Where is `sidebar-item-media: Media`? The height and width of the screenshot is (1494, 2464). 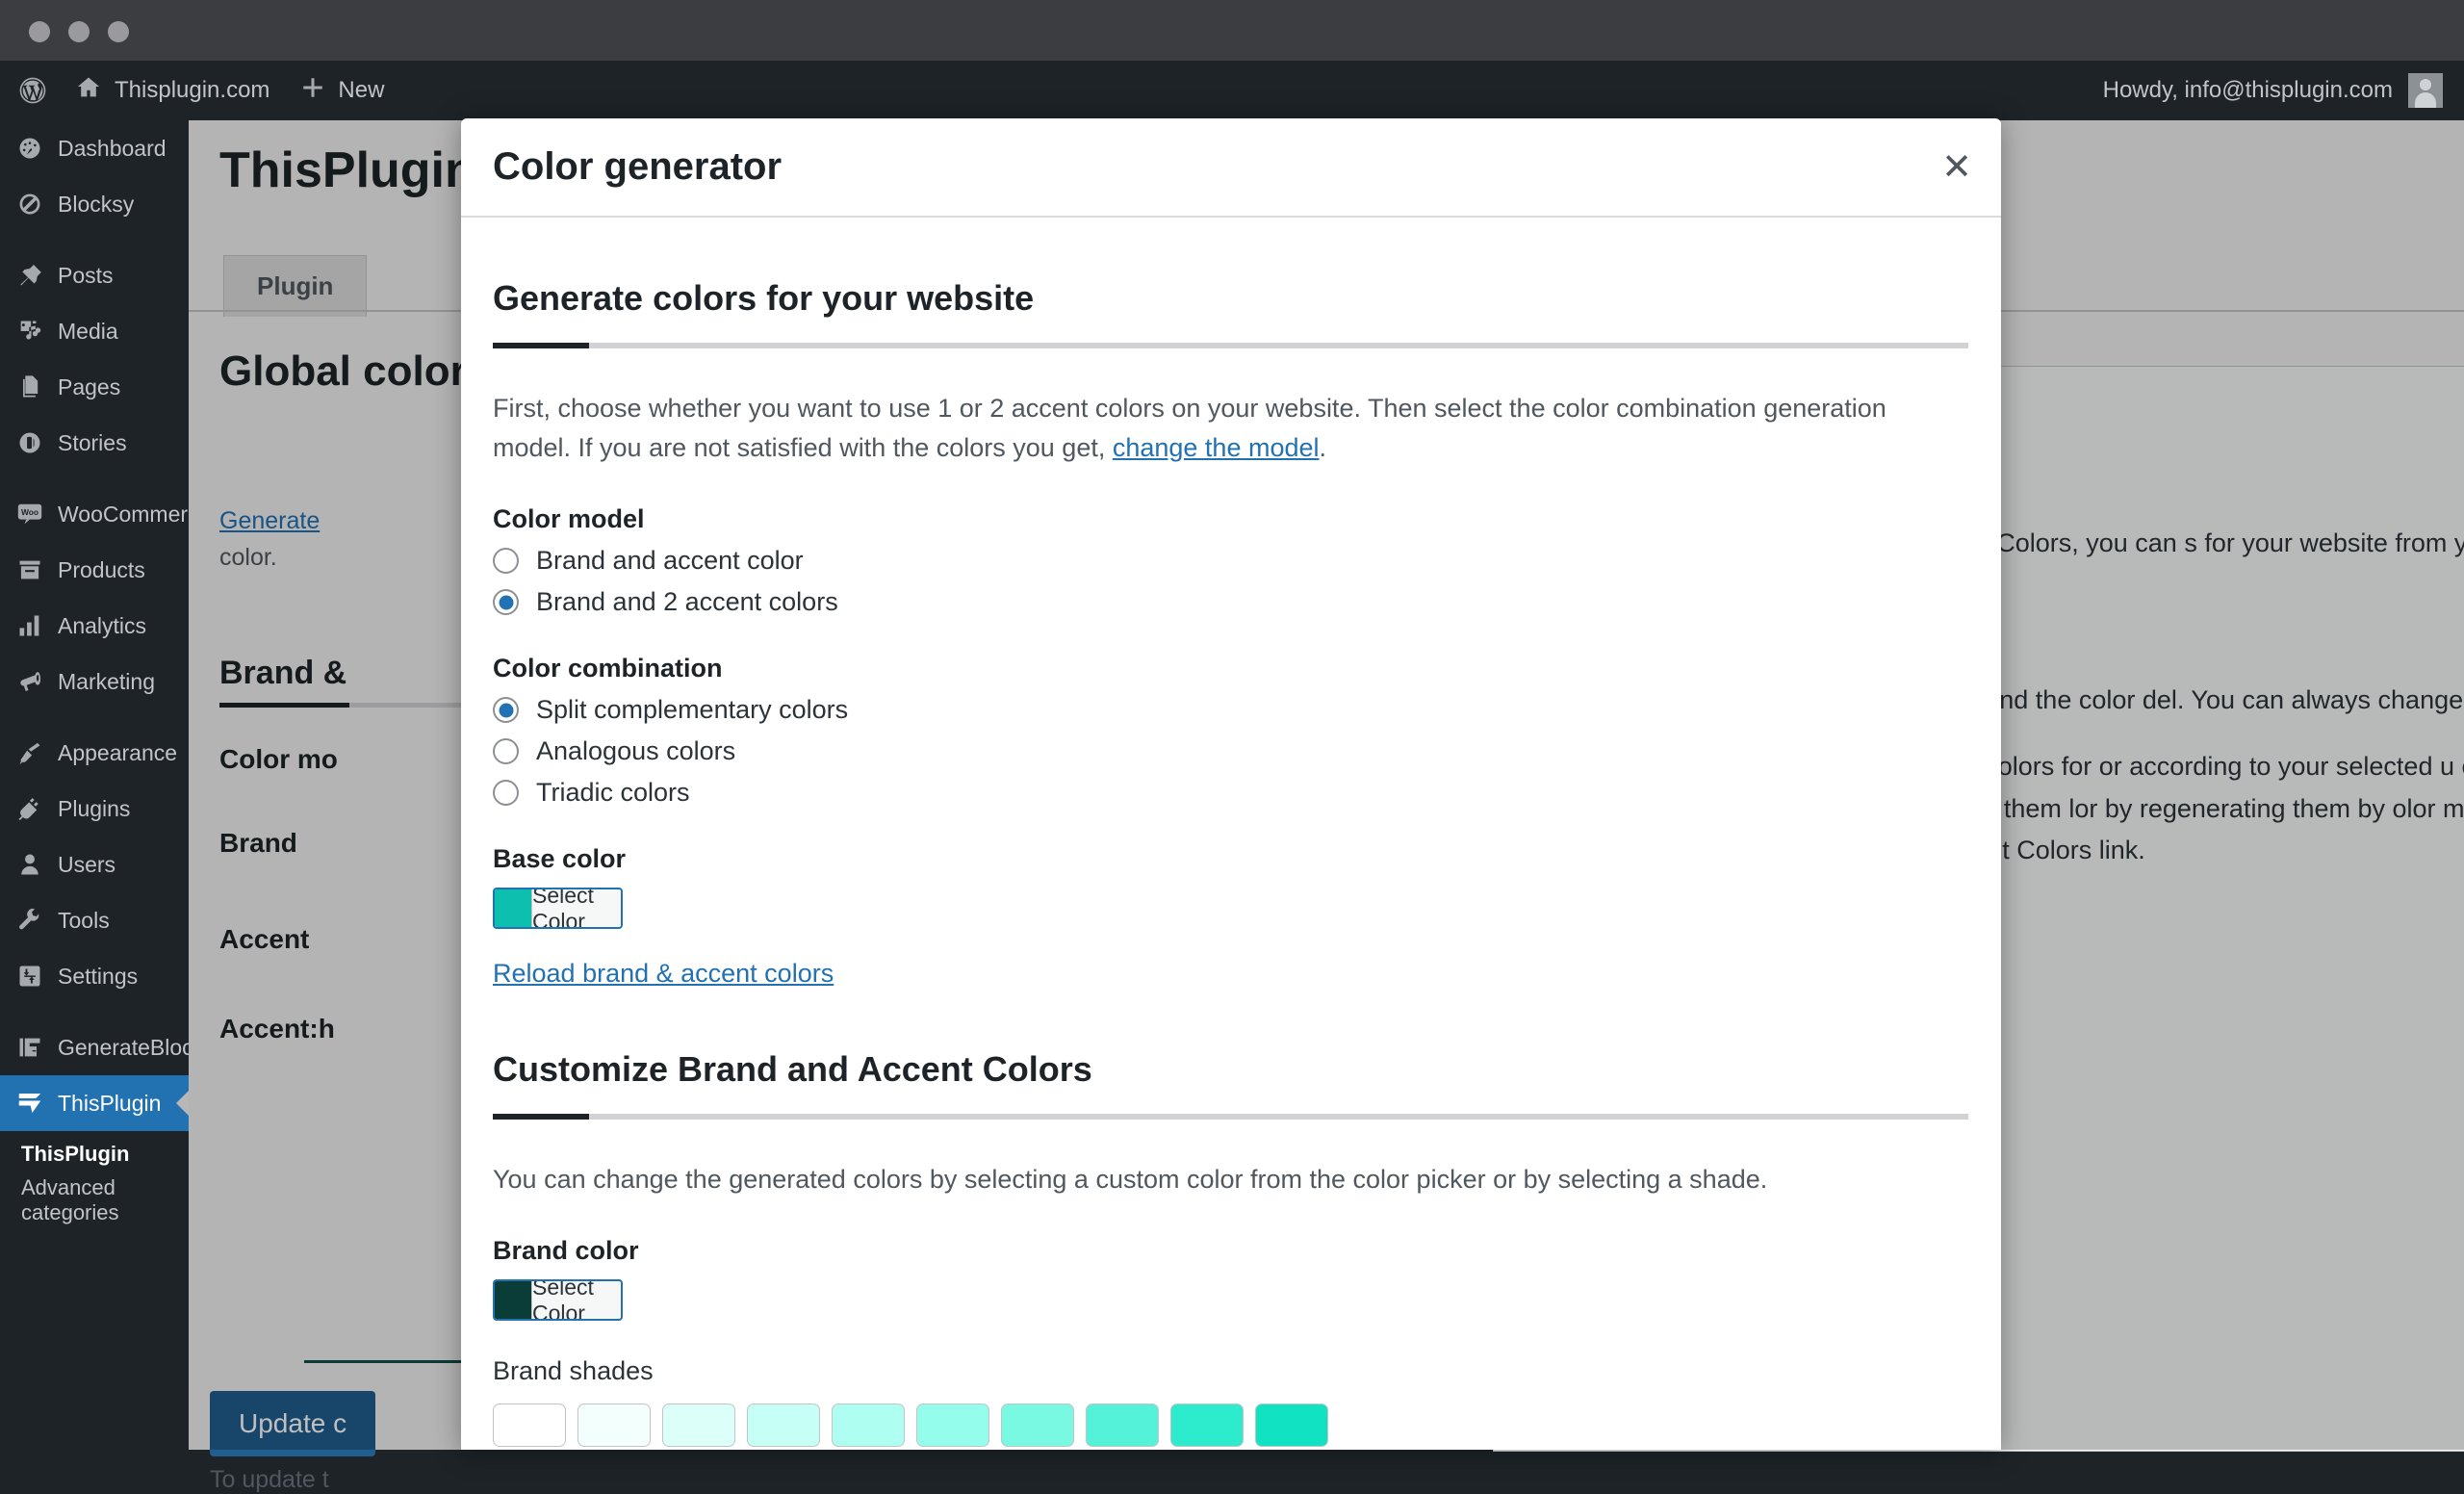
sidebar-item-media: Media is located at coordinates (94, 331).